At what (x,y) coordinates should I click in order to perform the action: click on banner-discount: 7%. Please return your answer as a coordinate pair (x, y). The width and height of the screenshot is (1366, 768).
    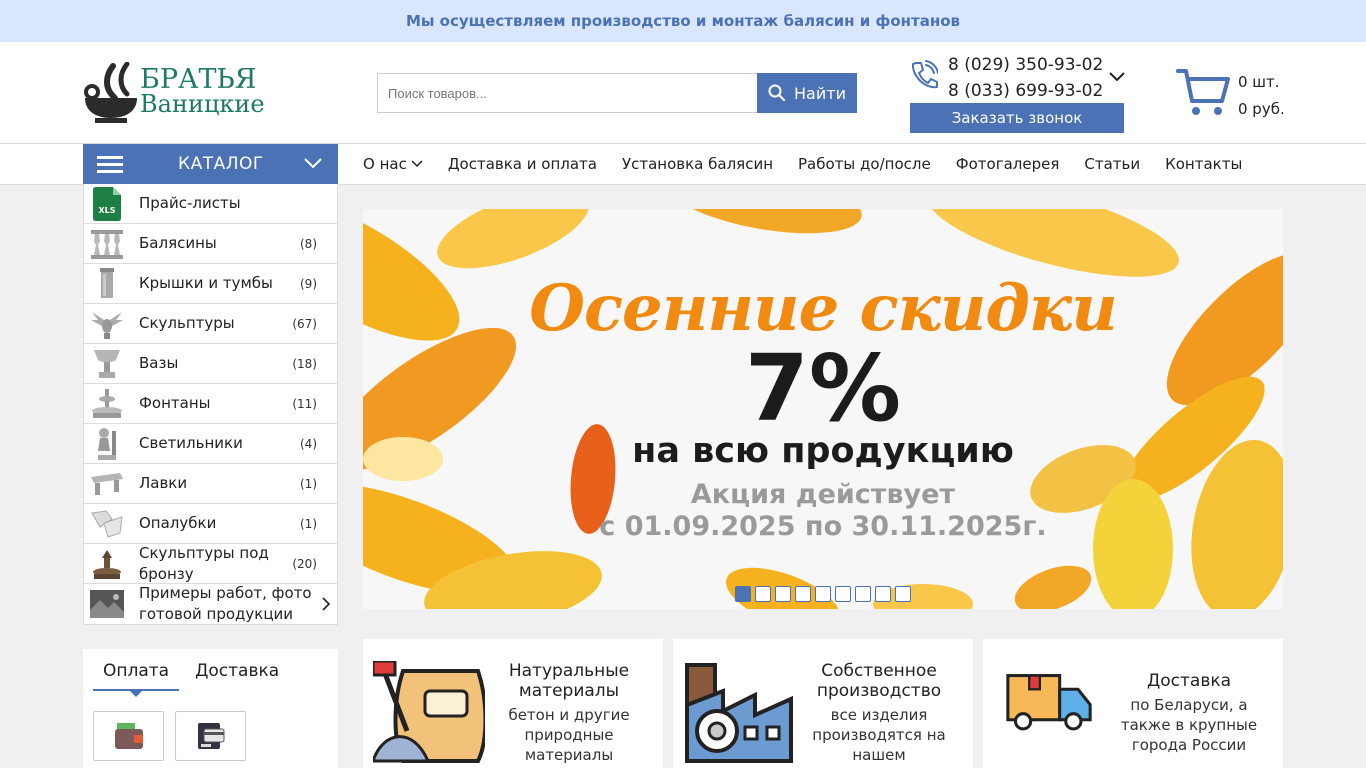
    Looking at the image, I should click on (823, 388).